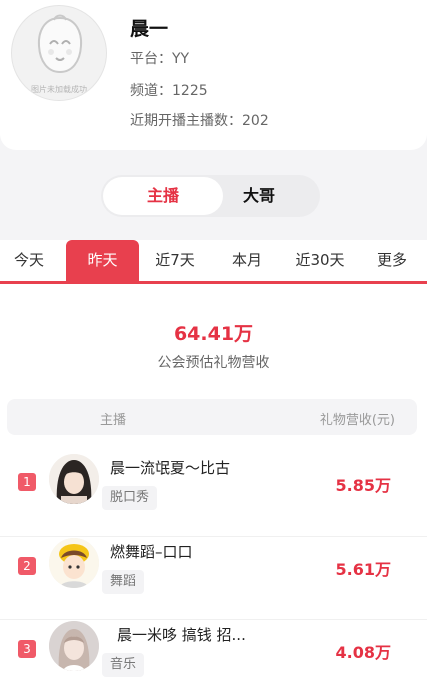 This screenshot has width=427, height=694. Describe the element at coordinates (163, 196) in the screenshot. I see `role-option-anchor: 主播` at that location.